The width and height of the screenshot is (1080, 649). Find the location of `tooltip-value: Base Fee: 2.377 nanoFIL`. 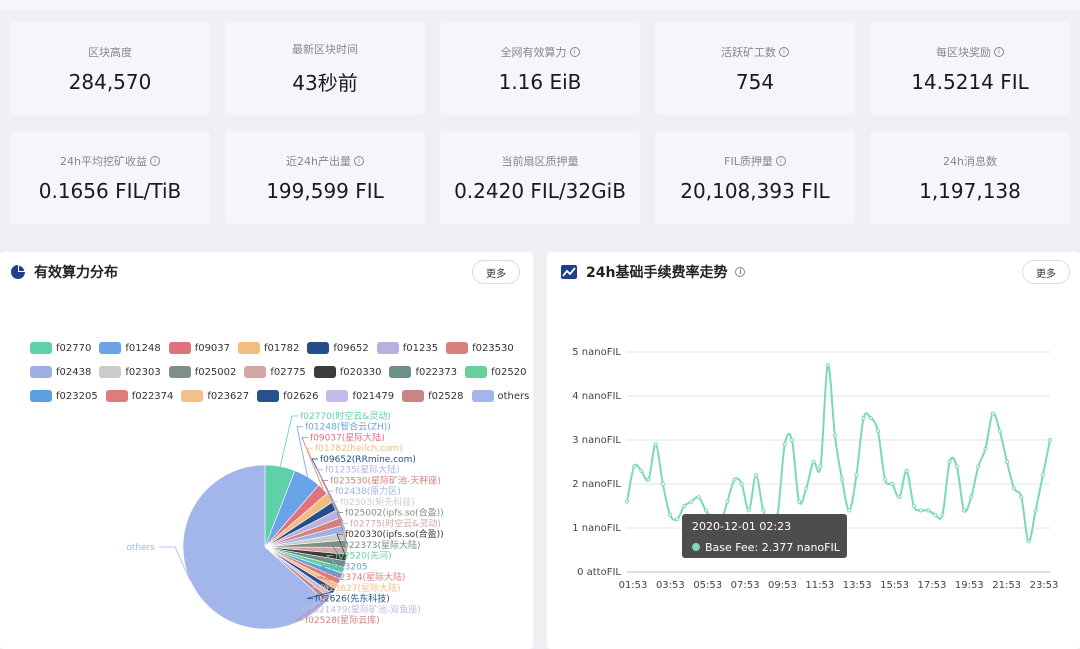

tooltip-value: Base Fee: 2.377 nanoFIL is located at coordinates (773, 547).